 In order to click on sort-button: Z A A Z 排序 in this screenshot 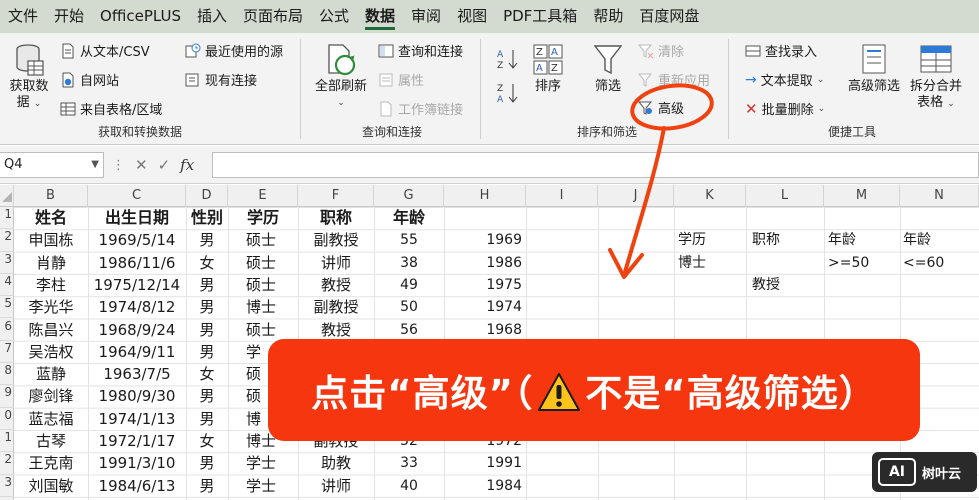, I will do `click(548, 69)`.